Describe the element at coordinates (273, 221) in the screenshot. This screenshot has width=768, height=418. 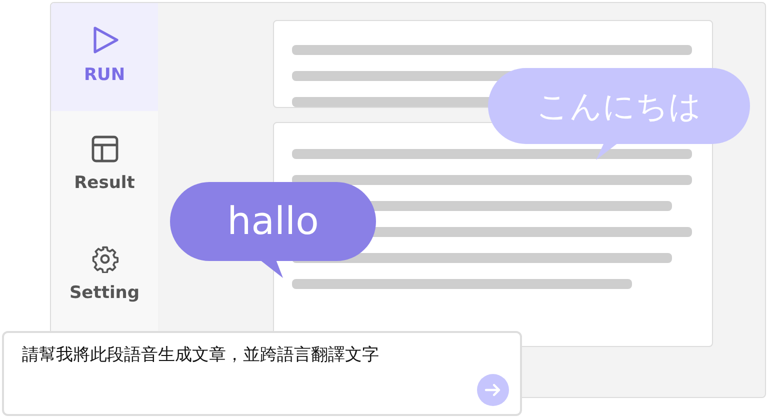
I see `bubble-text: hallo` at that location.